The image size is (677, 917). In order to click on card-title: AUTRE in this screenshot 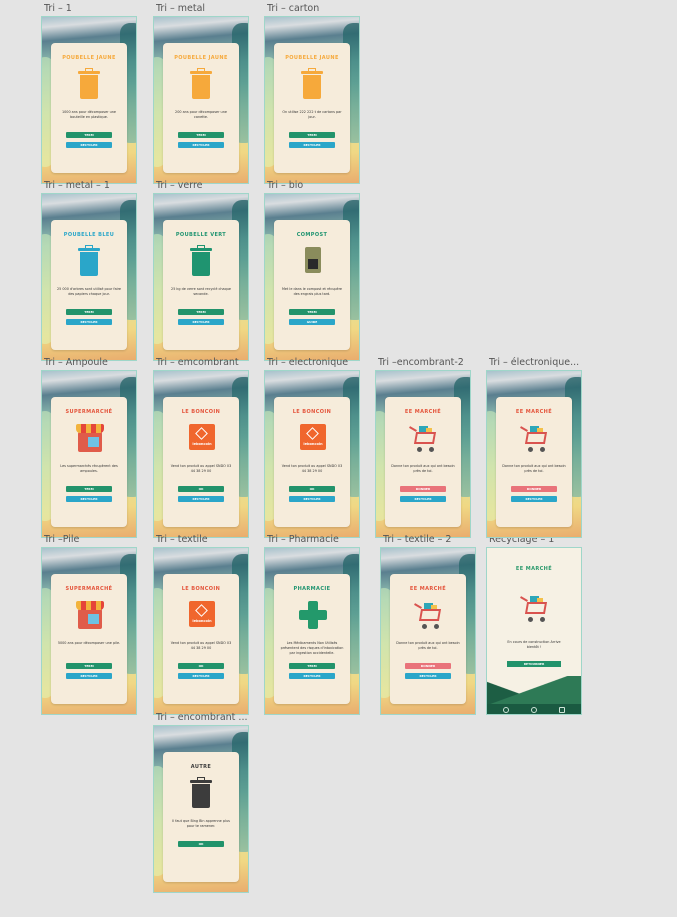, I will do `click(201, 767)`.